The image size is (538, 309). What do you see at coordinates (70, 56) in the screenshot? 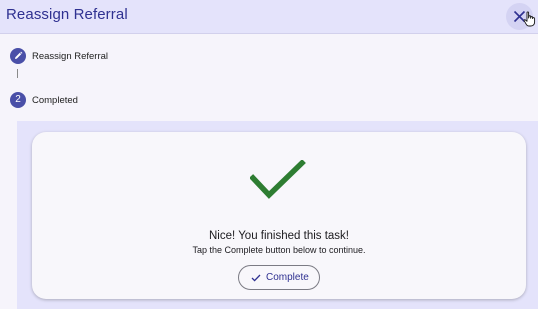
I see `step-1-label: Reassign Referral` at bounding box center [70, 56].